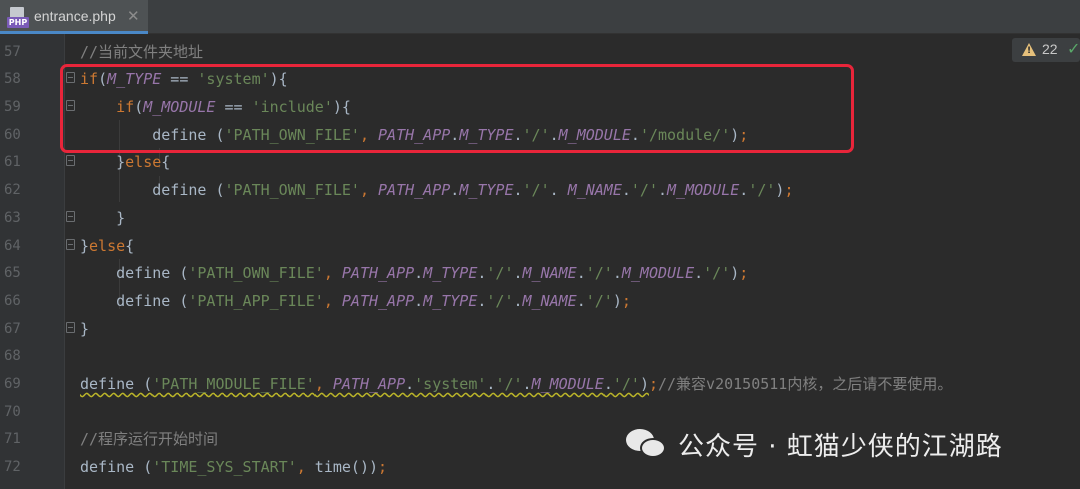 This screenshot has width=1080, height=489. What do you see at coordinates (141, 52) in the screenshot?
I see `code-line: //当前文件夹地址` at bounding box center [141, 52].